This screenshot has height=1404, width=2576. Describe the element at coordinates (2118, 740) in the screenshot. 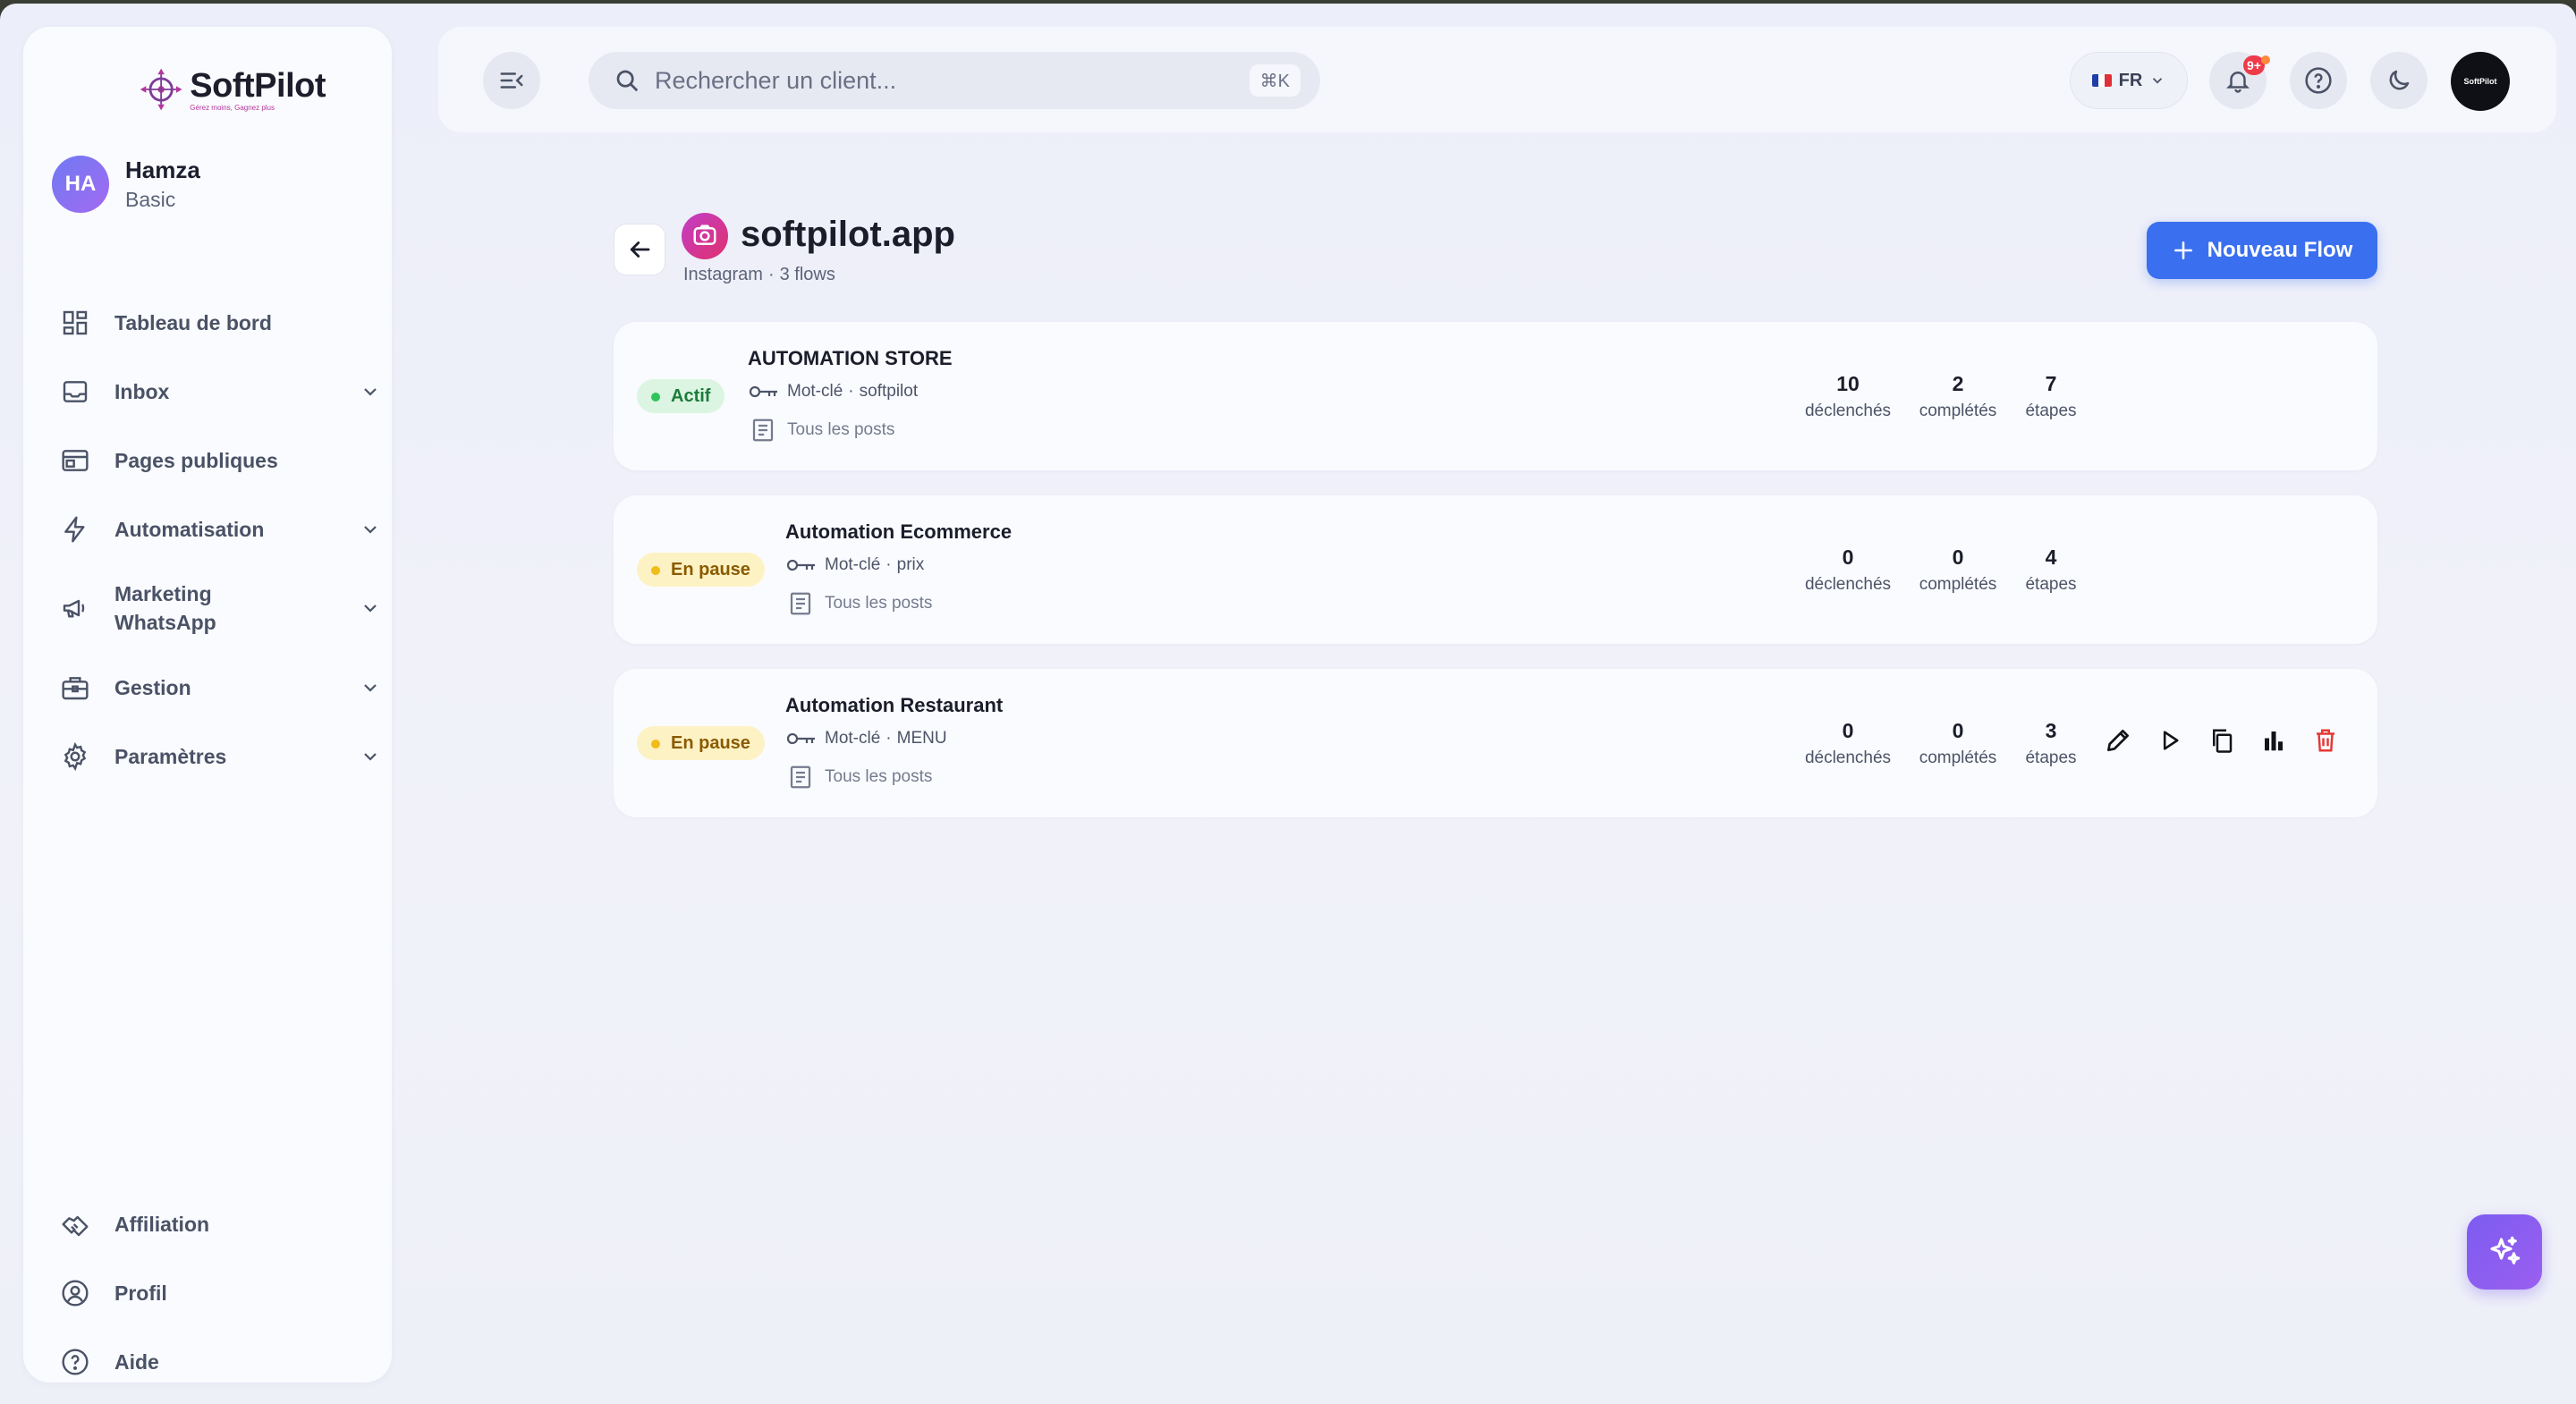

I see `edit-button` at that location.